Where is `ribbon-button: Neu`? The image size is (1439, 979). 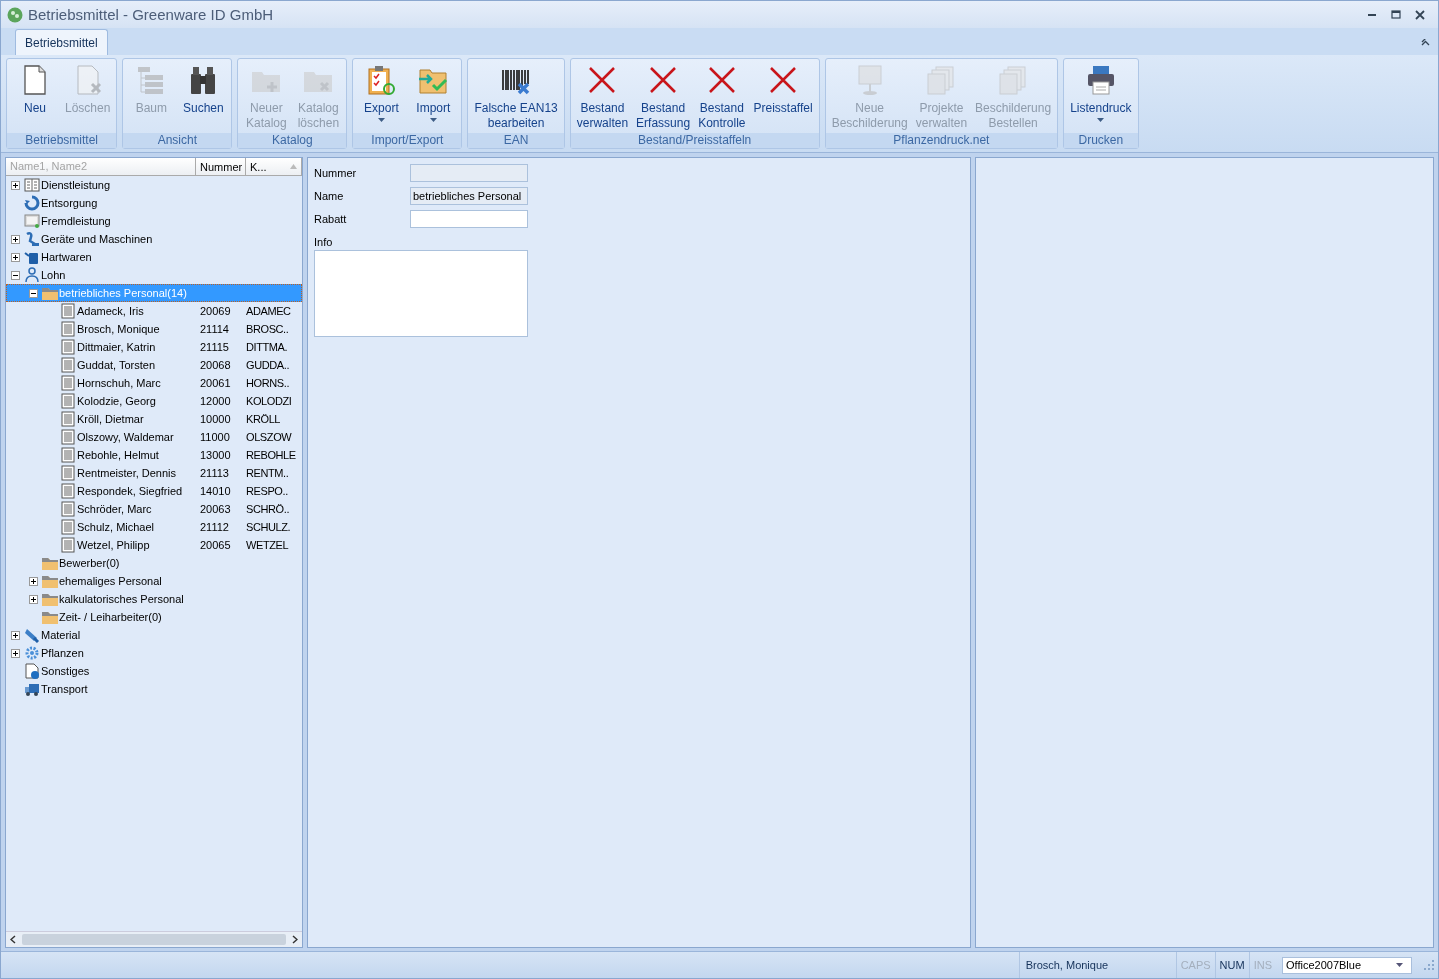 ribbon-button: Neu is located at coordinates (35, 97).